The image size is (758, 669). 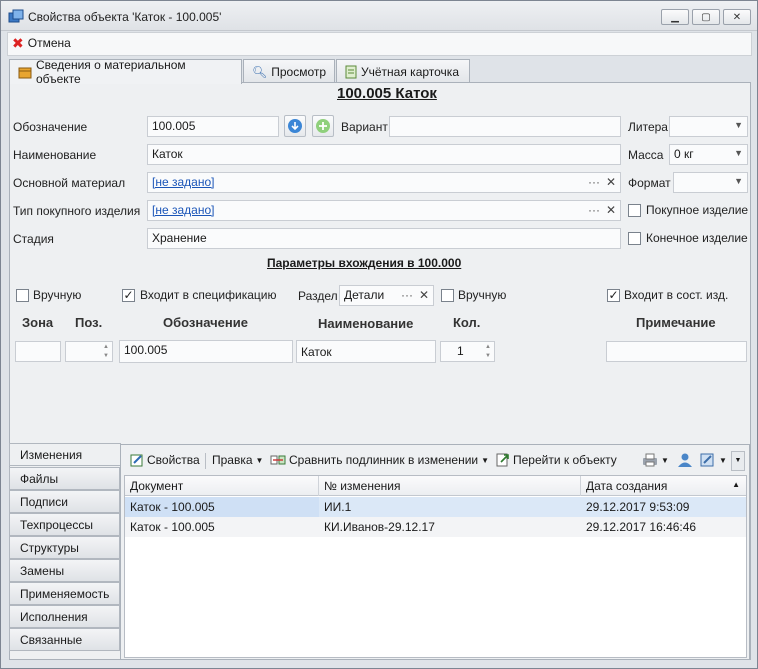 I want to click on checkmark-icon: ✓, so click(x=613, y=295).